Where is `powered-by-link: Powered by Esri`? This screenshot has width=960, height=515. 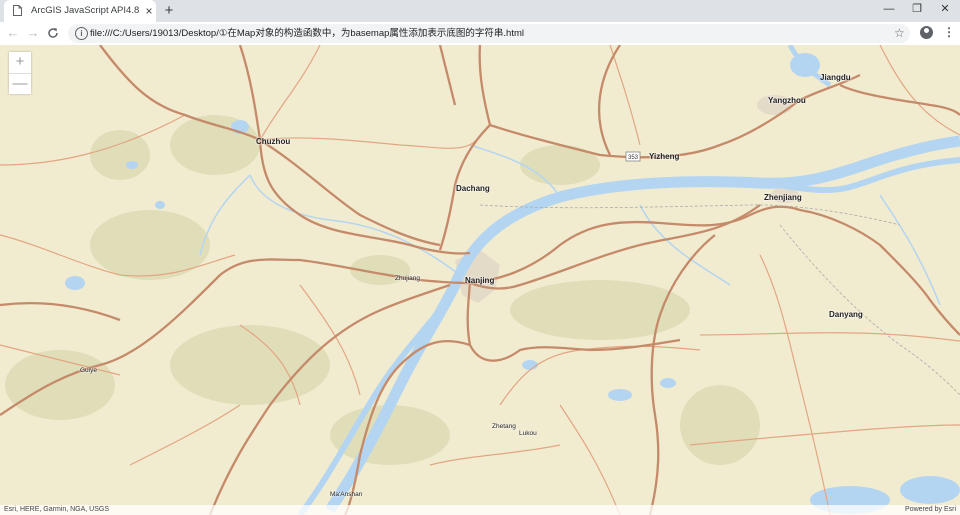
powered-by-link: Powered by Esri is located at coordinates (930, 510).